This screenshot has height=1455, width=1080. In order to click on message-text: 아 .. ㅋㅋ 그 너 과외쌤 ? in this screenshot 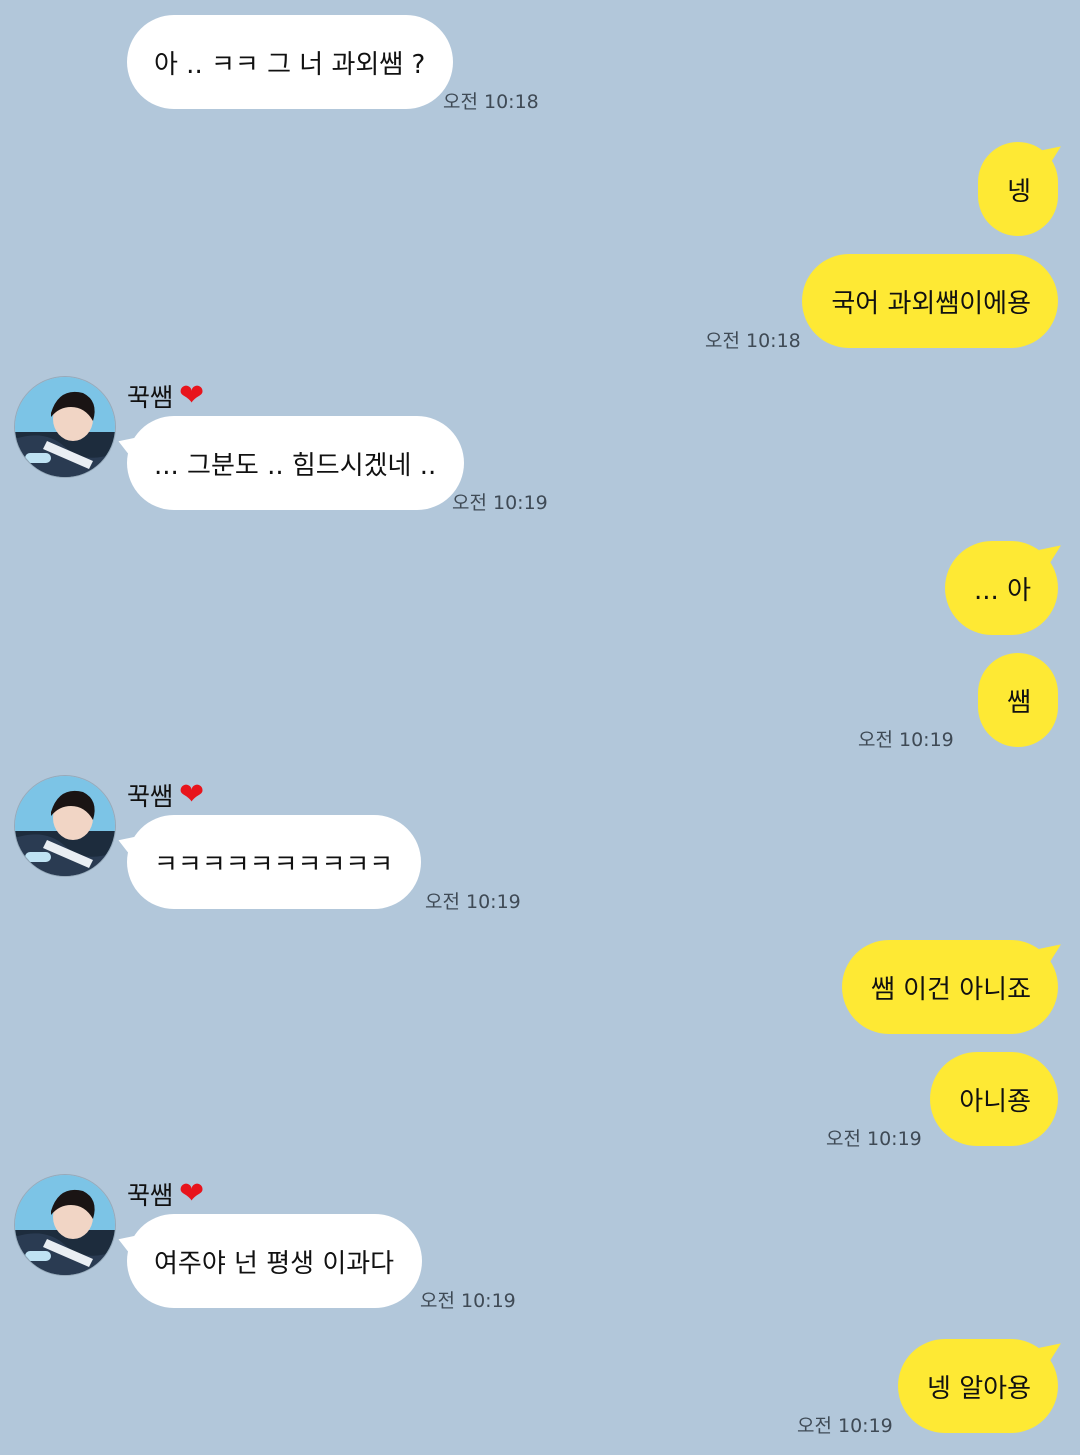, I will do `click(290, 64)`.